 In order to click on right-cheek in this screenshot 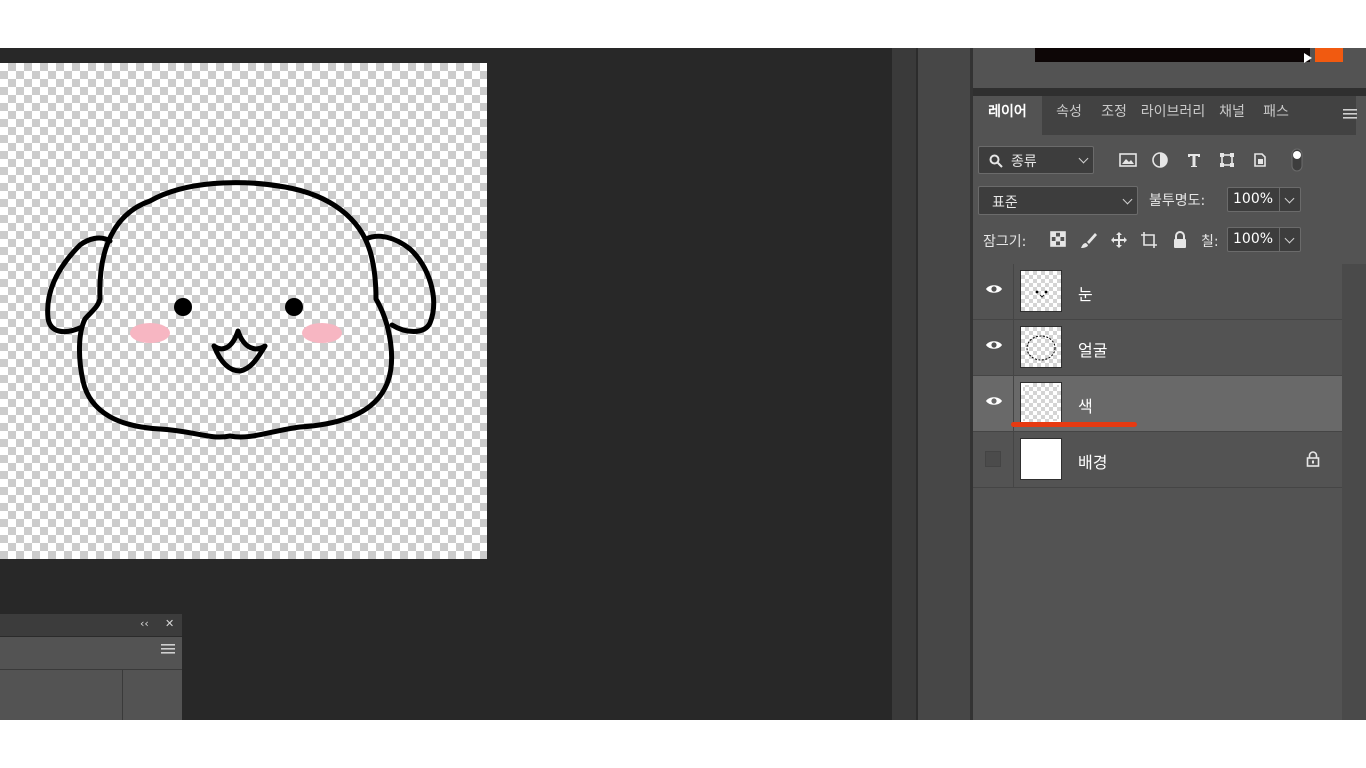, I will do `click(322, 333)`.